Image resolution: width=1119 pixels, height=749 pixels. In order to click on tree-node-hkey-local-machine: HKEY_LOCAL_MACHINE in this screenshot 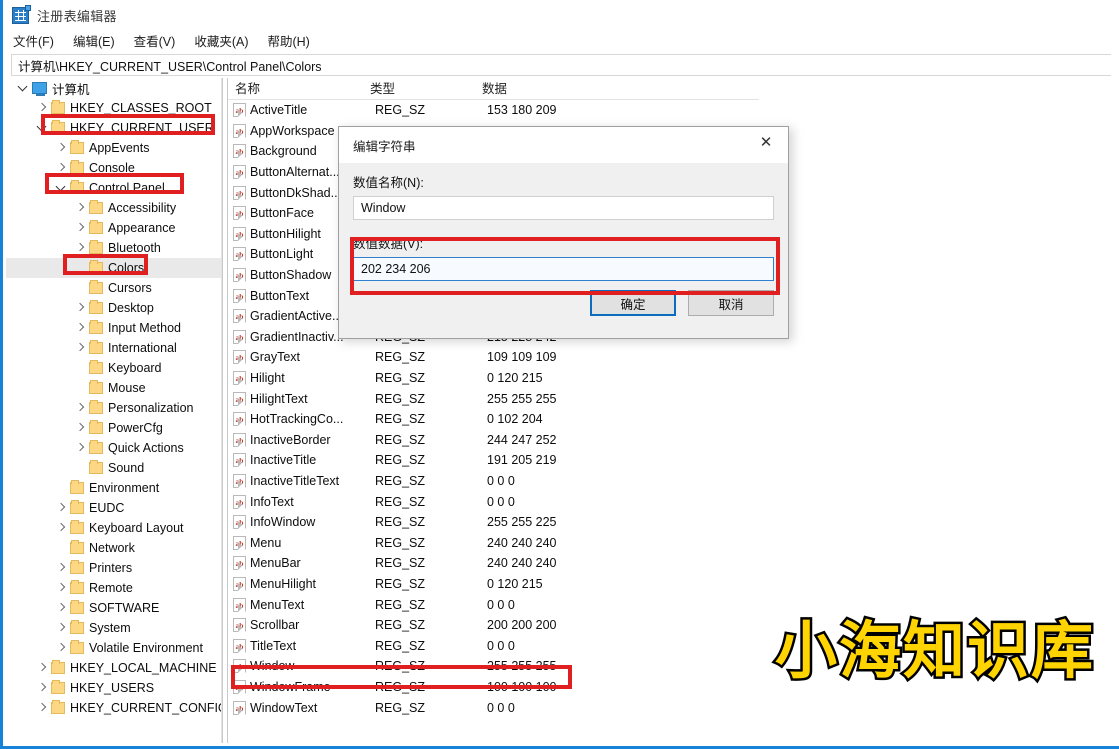, I will do `click(113, 668)`.